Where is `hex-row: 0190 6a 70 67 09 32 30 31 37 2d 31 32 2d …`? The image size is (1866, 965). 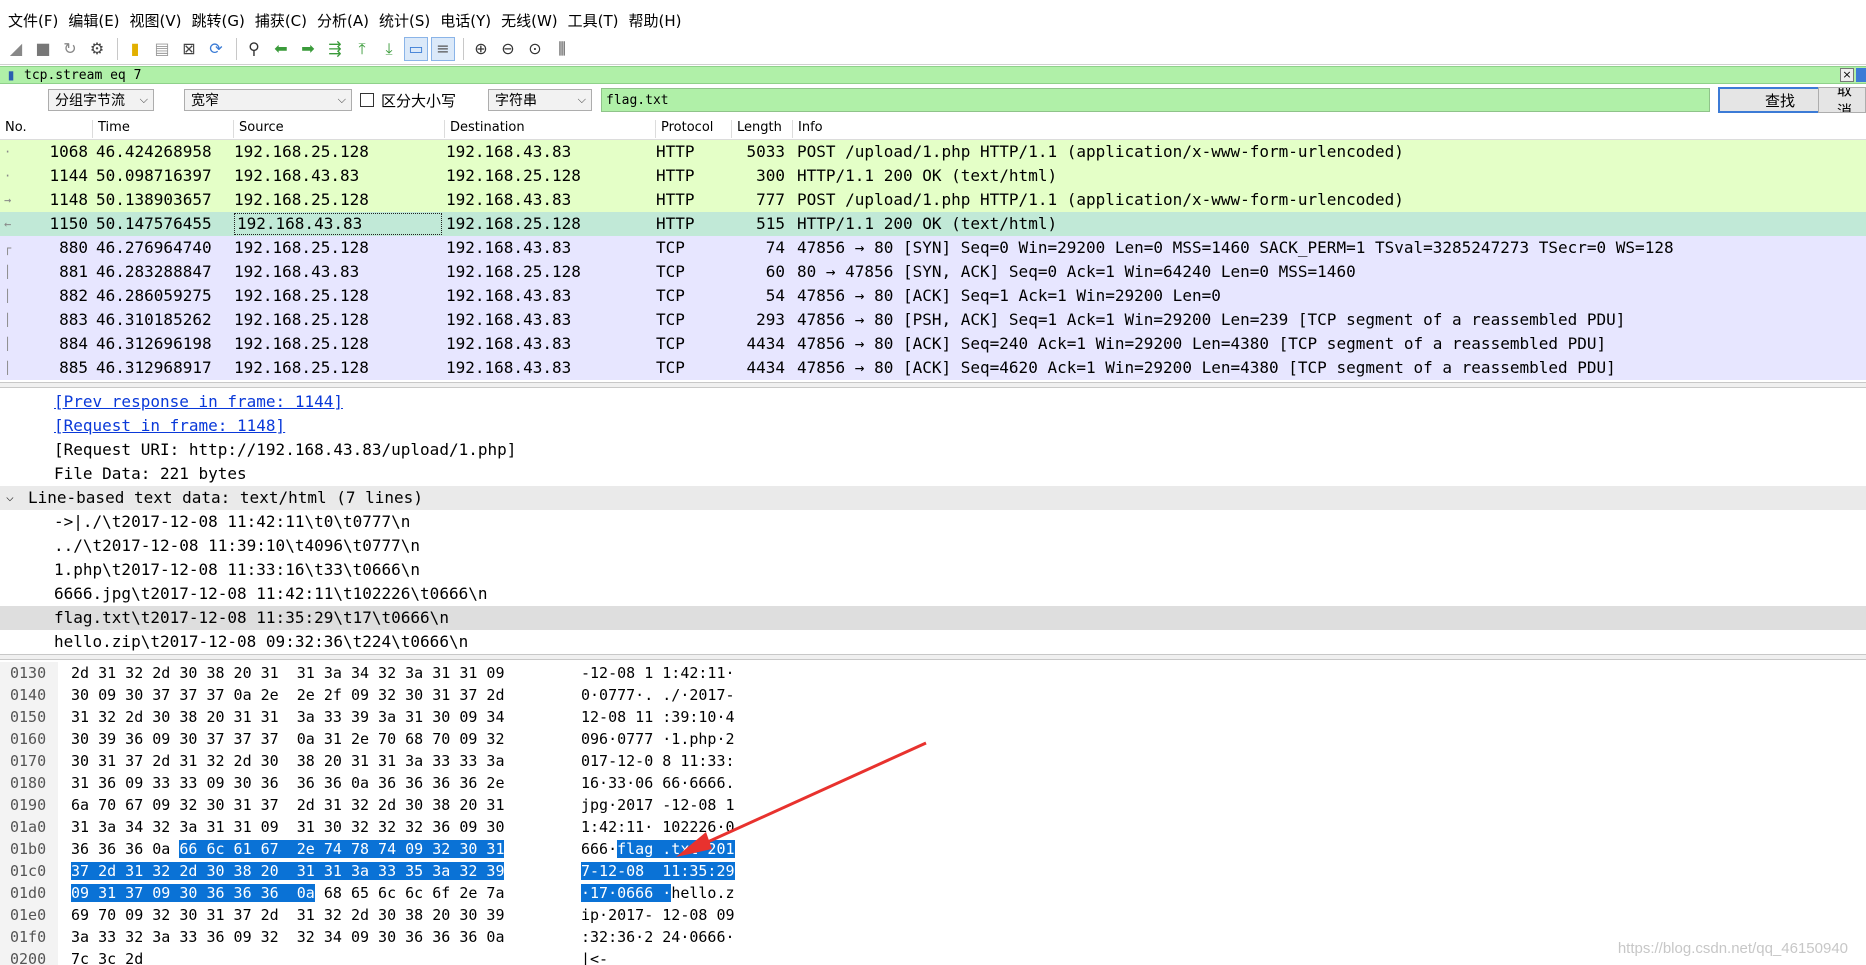
hex-row: 0190 6a 70 67 09 32 30 31 37 2d 31 32 2d … is located at coordinates (933, 805).